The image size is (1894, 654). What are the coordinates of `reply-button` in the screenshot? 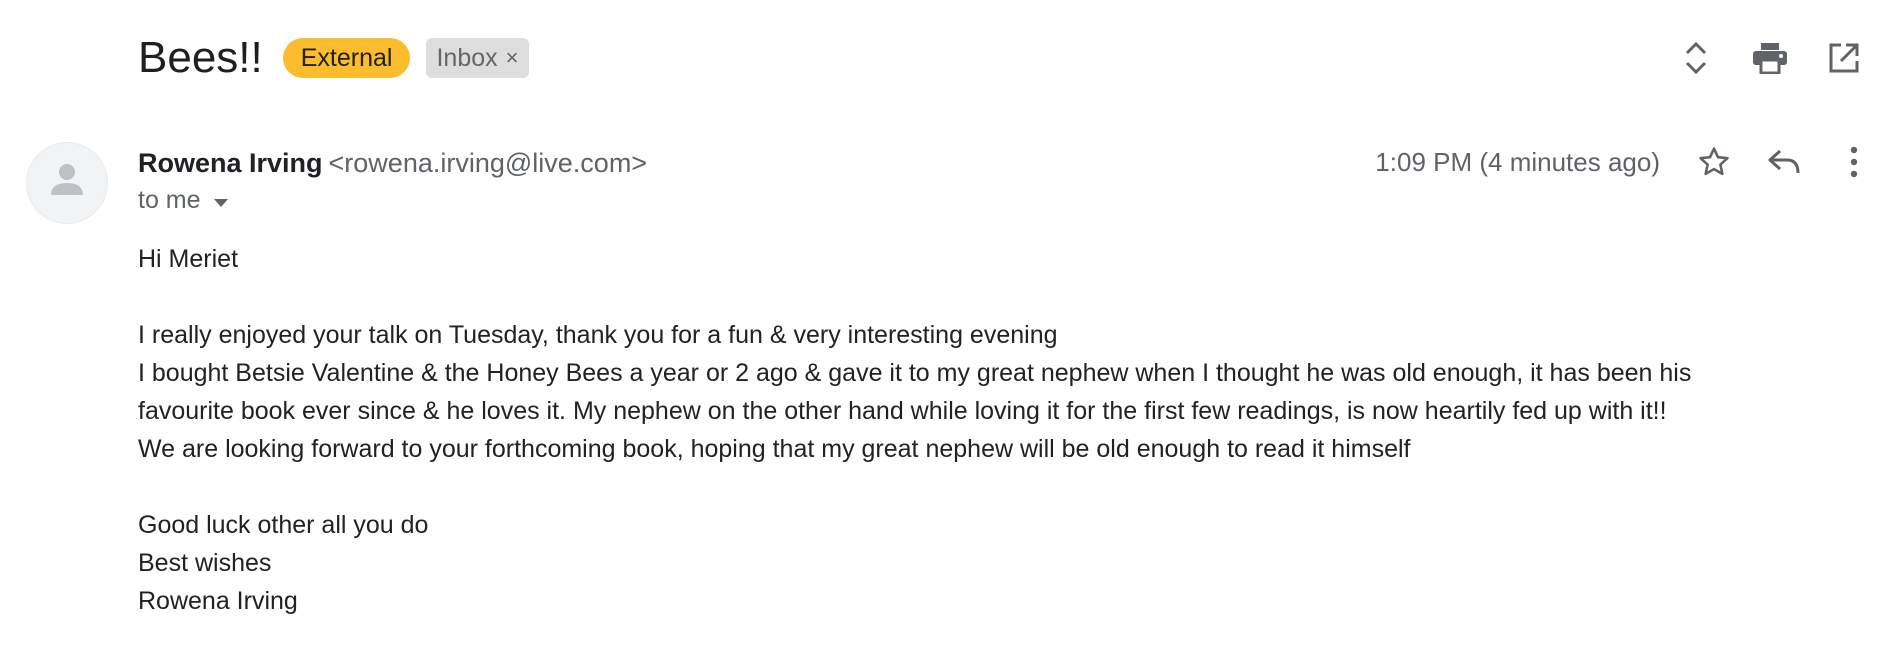 It's located at (1784, 162).